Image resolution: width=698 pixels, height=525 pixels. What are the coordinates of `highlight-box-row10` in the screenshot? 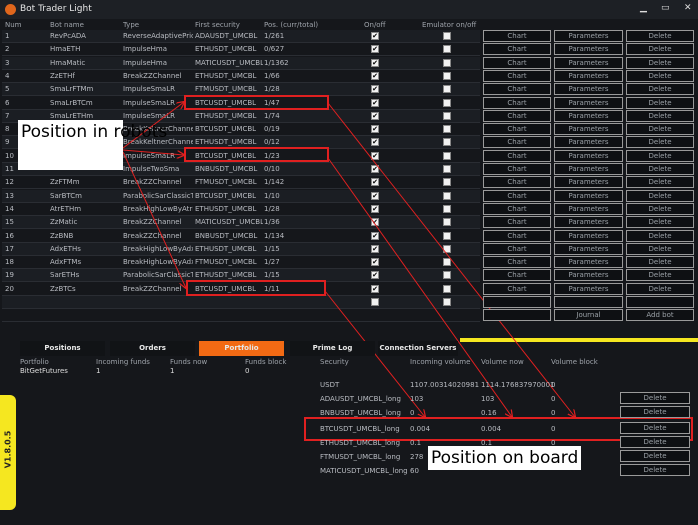 It's located at (256, 154).